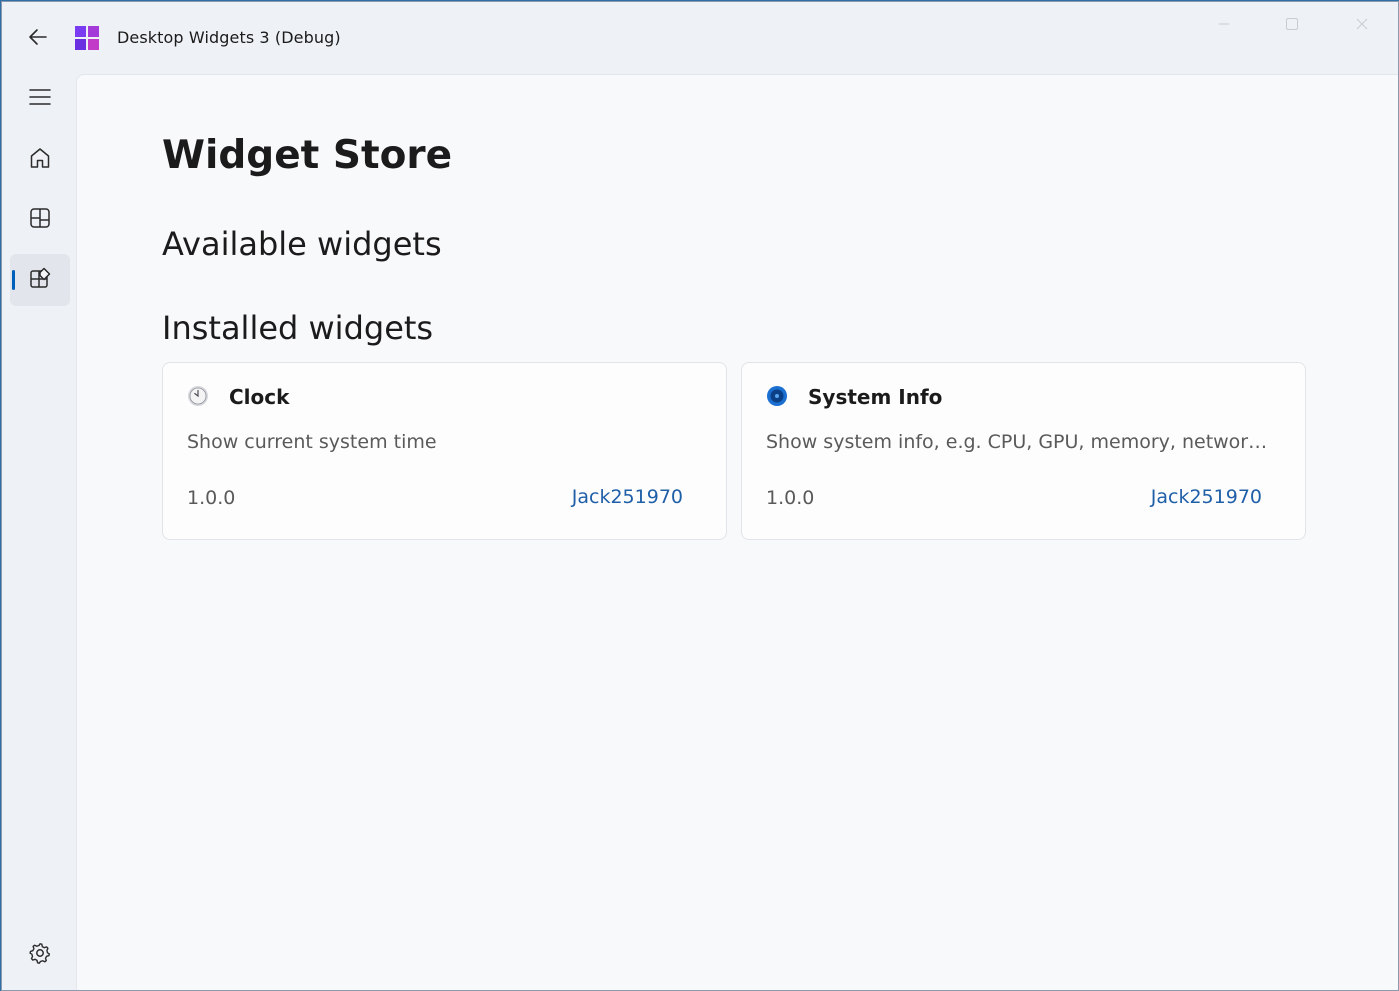 The width and height of the screenshot is (1399, 991). I want to click on selection-indicator, so click(13, 280).